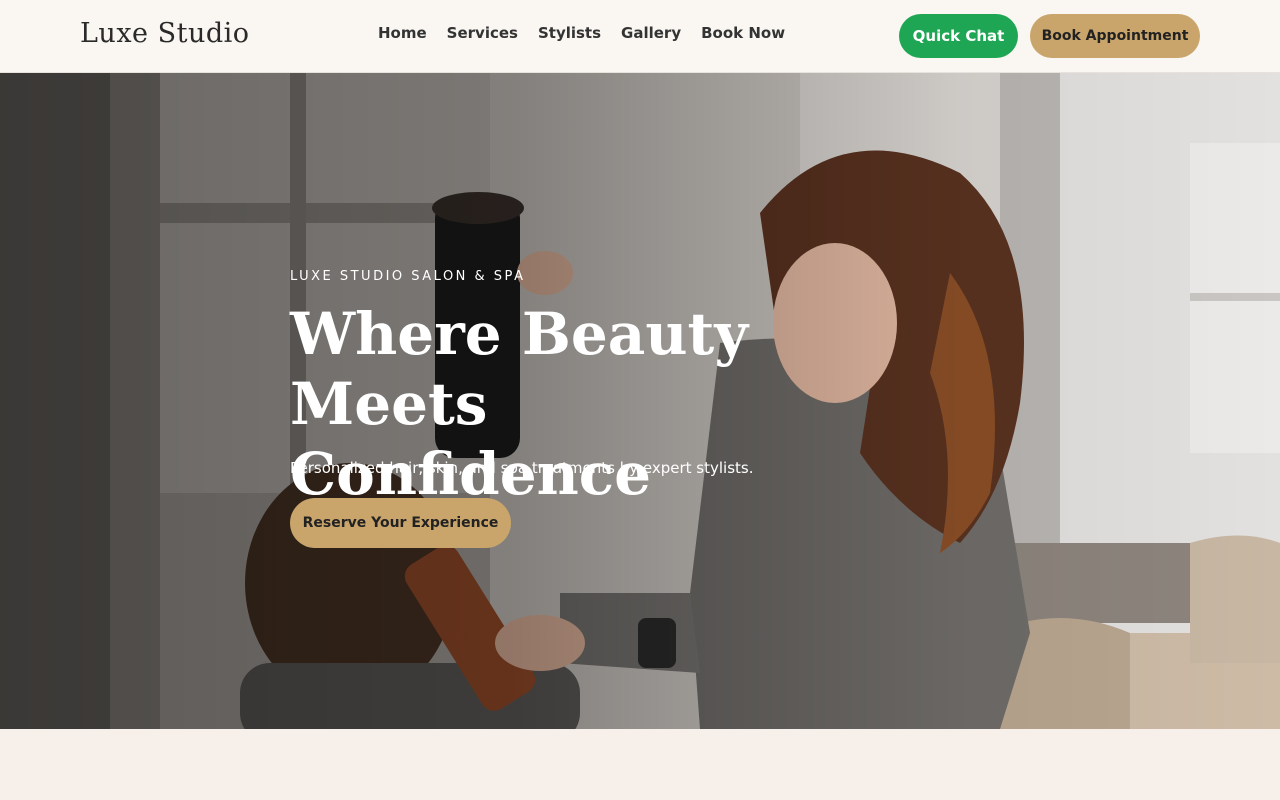 The height and width of the screenshot is (800, 1280). What do you see at coordinates (1115, 36) in the screenshot?
I see `book-appointment-button: Book Appointment` at bounding box center [1115, 36].